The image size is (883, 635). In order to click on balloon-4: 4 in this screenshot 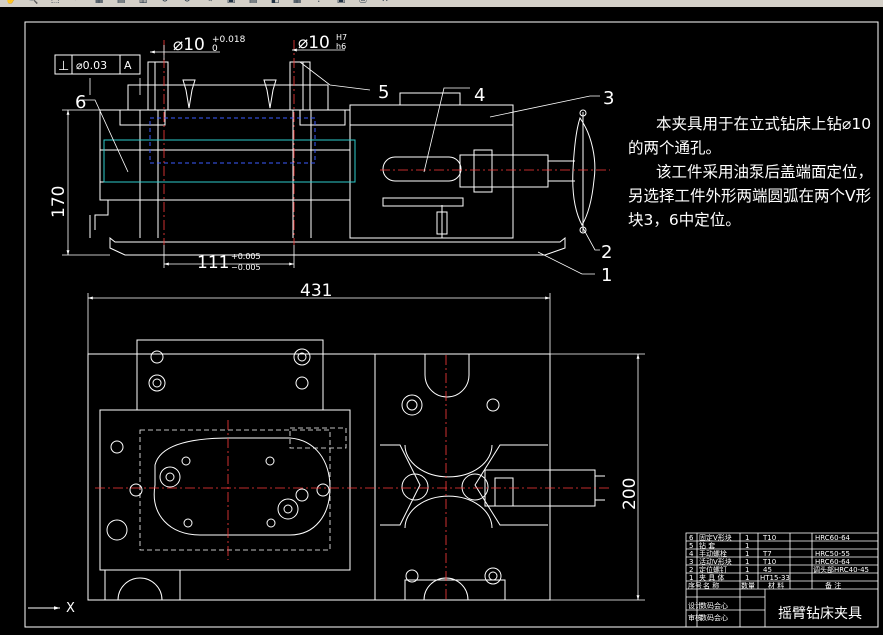, I will do `click(479, 95)`.